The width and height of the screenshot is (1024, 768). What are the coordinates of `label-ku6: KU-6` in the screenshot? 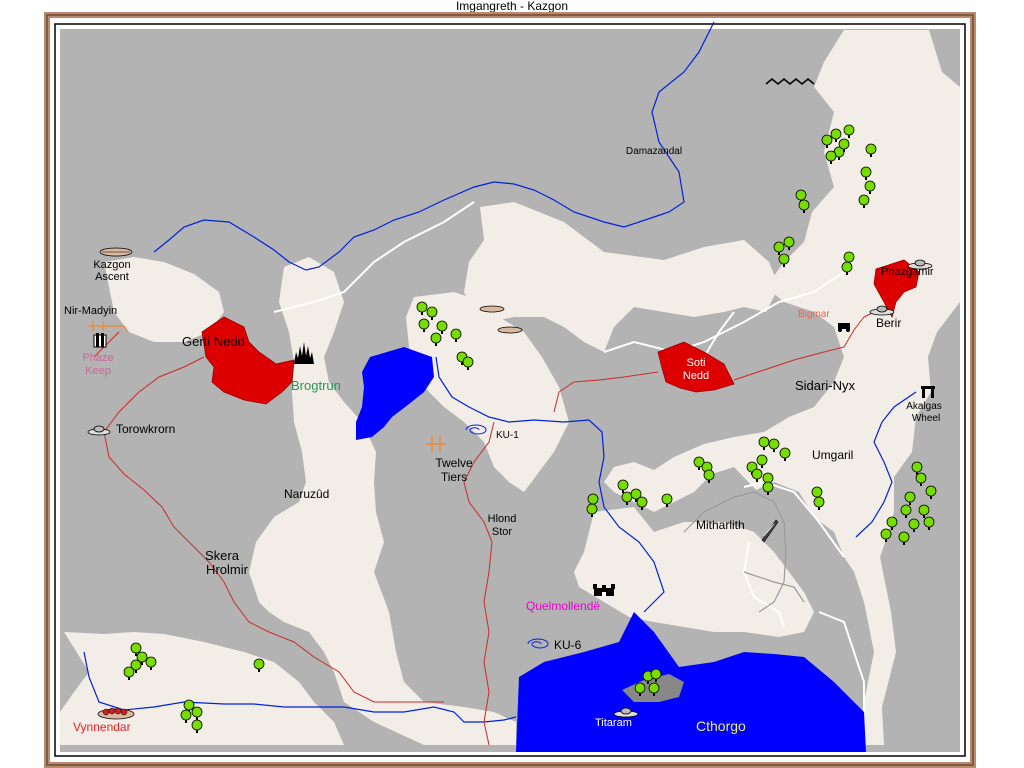 It's located at (567, 645).